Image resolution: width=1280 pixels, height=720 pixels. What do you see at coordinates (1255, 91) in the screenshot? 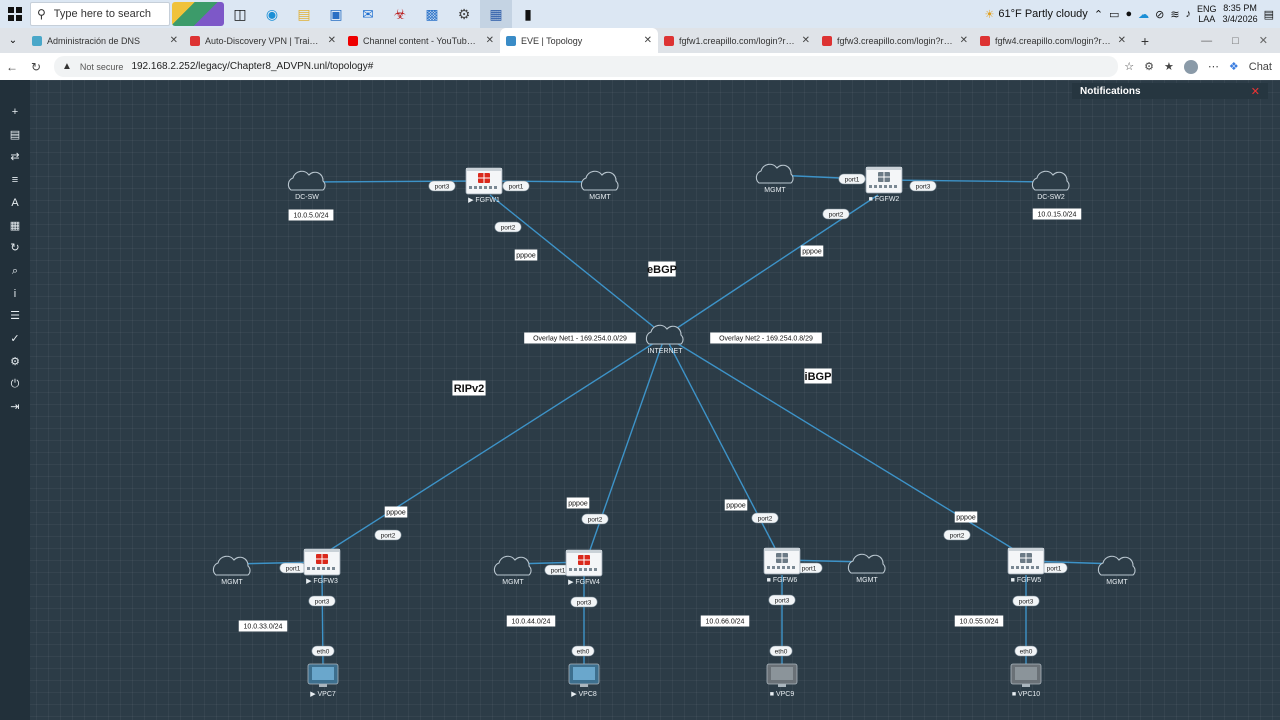
I see `notifications-close-icon: ✕` at bounding box center [1255, 91].